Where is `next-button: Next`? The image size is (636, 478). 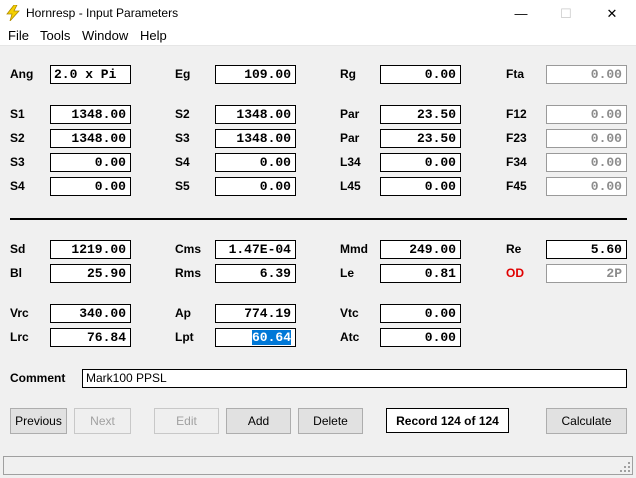
next-button: Next is located at coordinates (102, 421).